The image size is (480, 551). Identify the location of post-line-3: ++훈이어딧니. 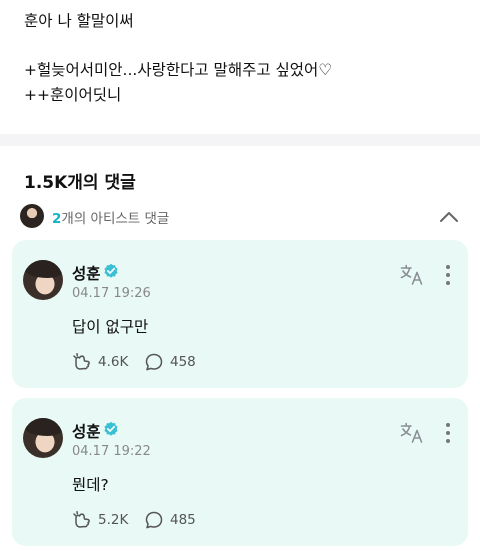
(73, 95).